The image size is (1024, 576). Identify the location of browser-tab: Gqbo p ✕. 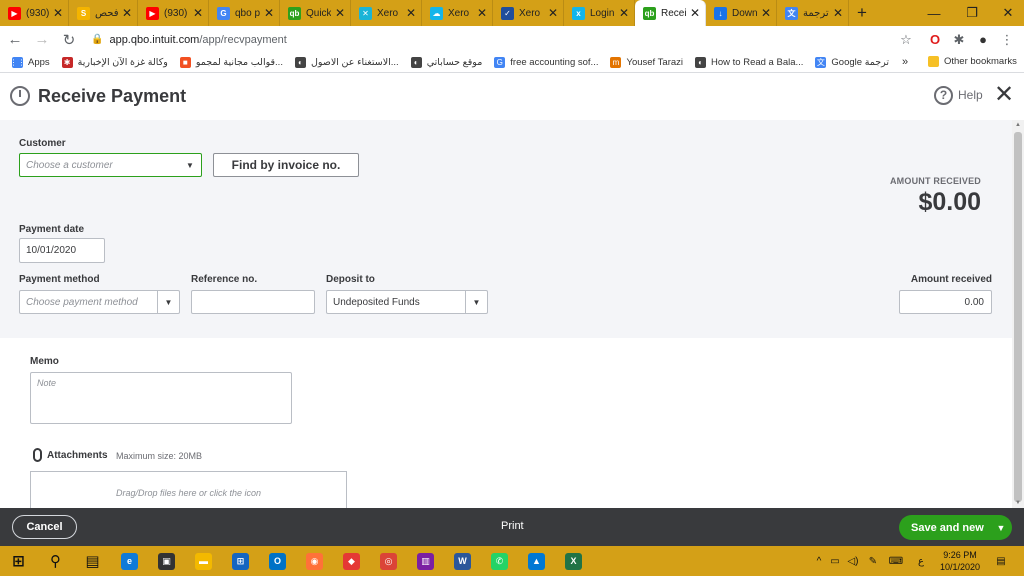
(244, 13).